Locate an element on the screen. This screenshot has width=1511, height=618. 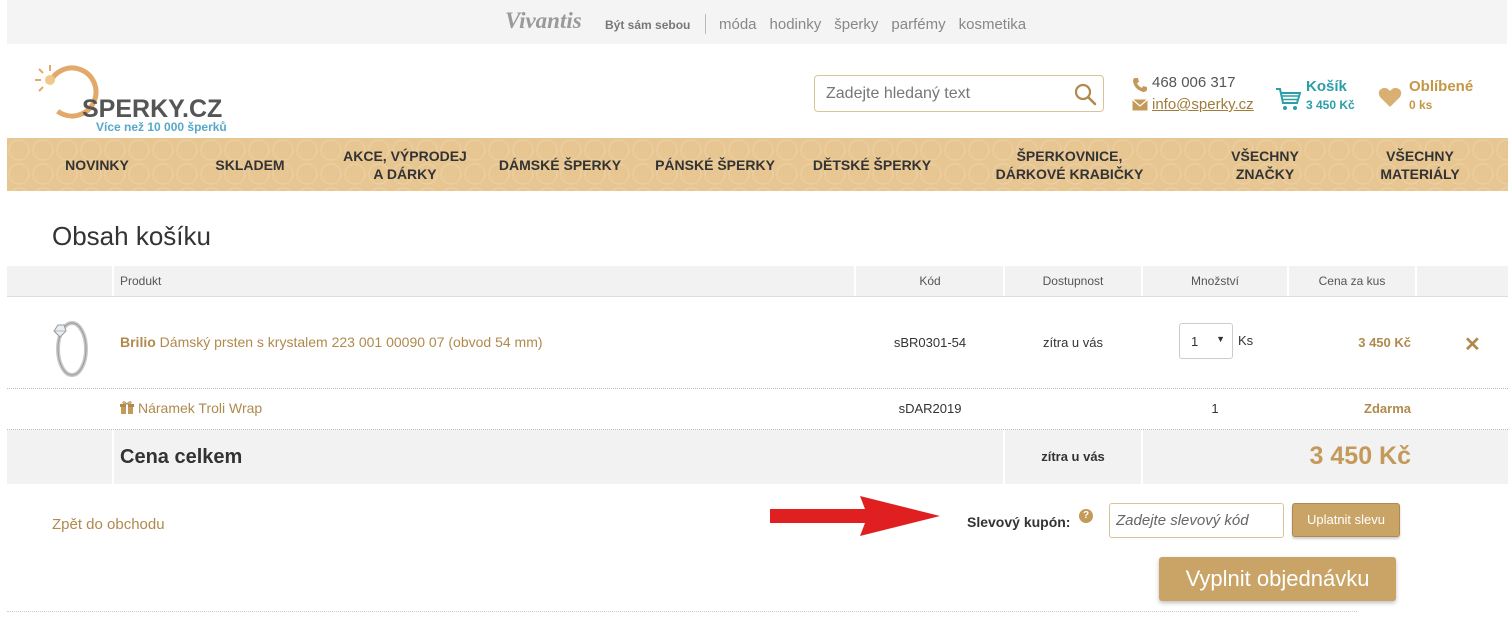
nav-detske: DĚTSKÉ ŠPERKY is located at coordinates (872, 164).